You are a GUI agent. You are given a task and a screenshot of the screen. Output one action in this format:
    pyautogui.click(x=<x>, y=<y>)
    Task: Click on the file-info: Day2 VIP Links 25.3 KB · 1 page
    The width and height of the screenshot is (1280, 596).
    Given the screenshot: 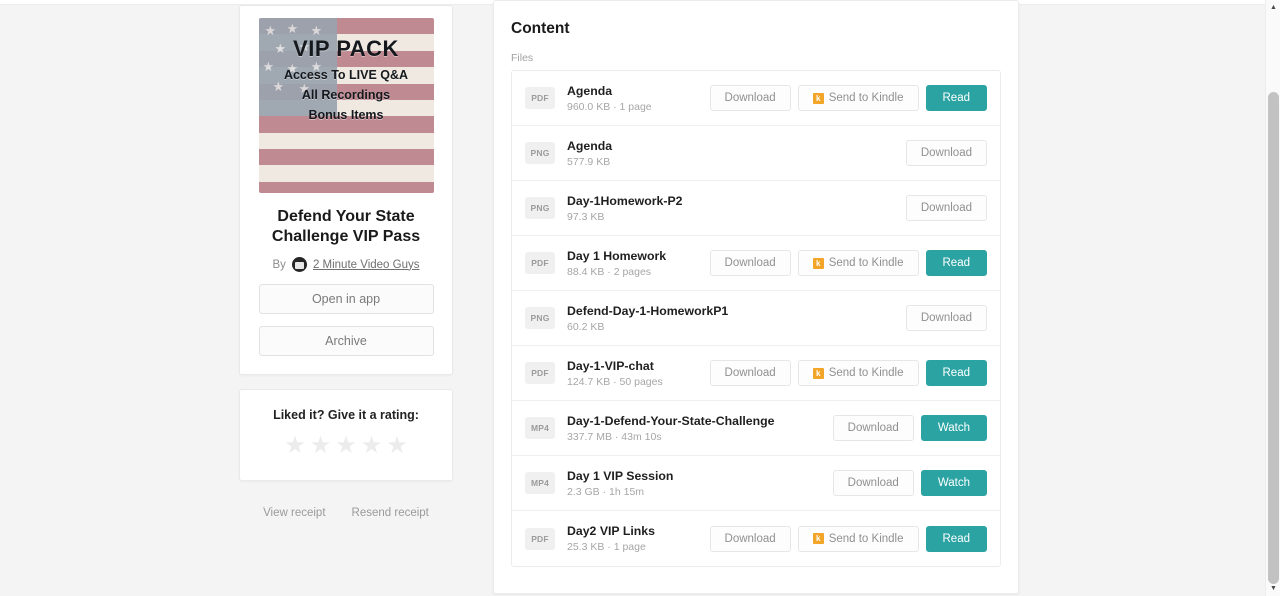 What is the action you would take?
    pyautogui.click(x=632, y=538)
    